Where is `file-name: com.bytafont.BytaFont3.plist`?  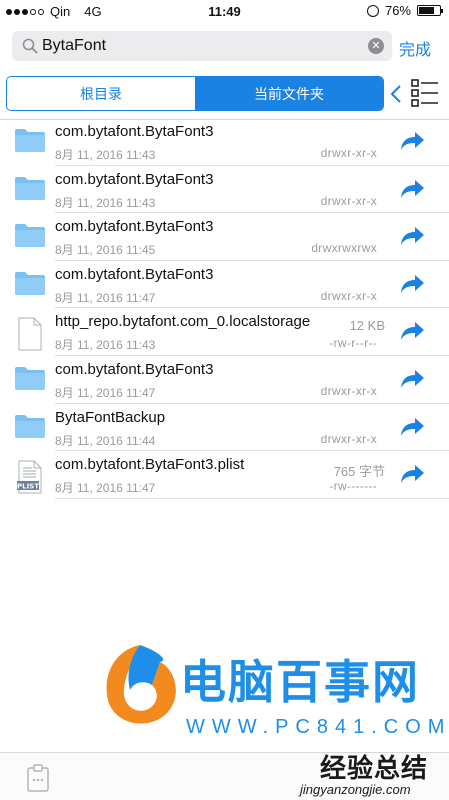 file-name: com.bytafont.BytaFont3.plist is located at coordinates (150, 465).